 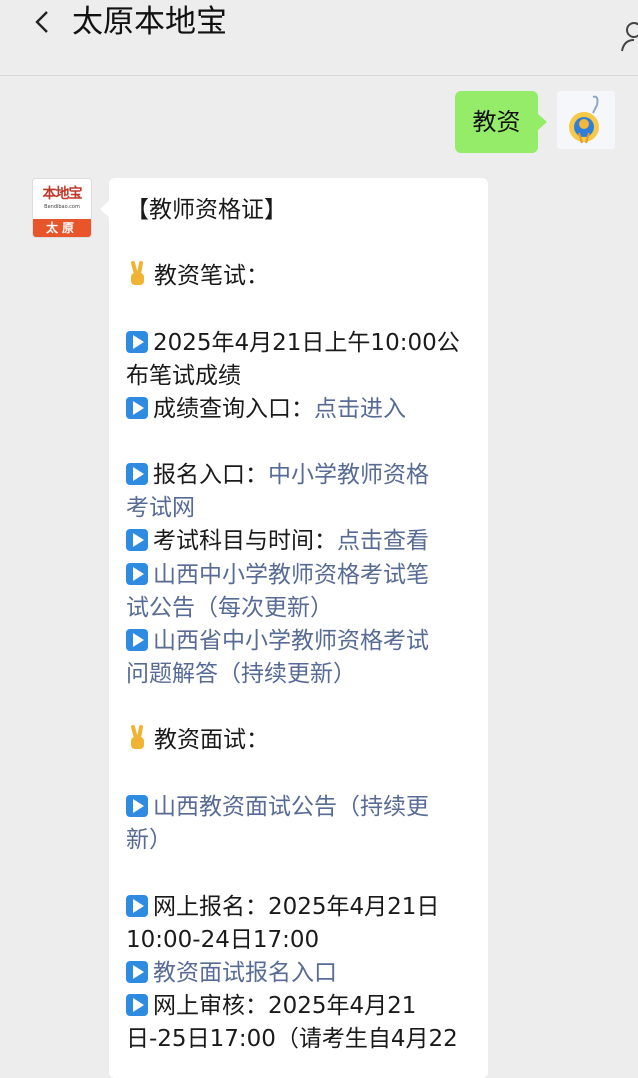 What do you see at coordinates (292, 1039) in the screenshot?
I see `item-text-wrap: 日-25日17:00（请考生自4月22` at bounding box center [292, 1039].